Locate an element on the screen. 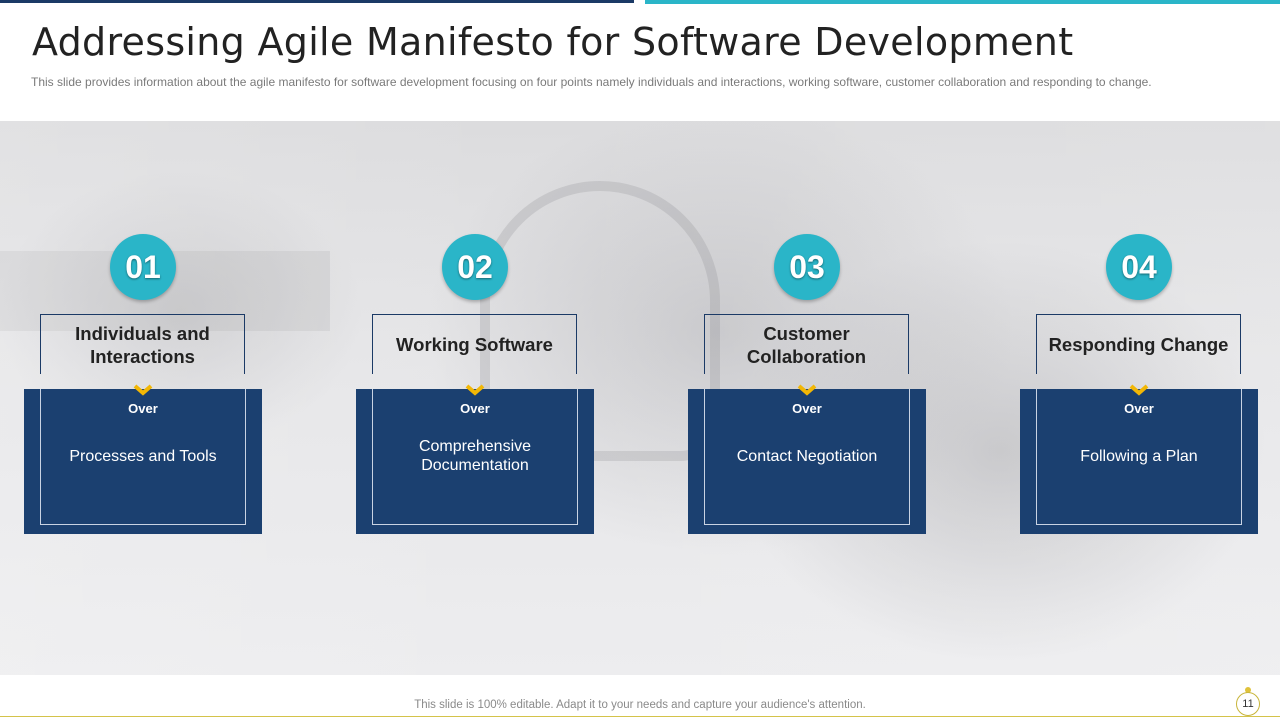 This screenshot has height=720, width=1280. page-number: 11 is located at coordinates (1248, 704).